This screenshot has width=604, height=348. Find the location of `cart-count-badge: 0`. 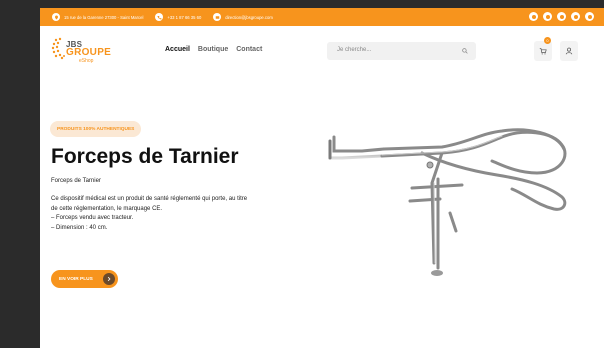

cart-count-badge: 0 is located at coordinates (547, 40).